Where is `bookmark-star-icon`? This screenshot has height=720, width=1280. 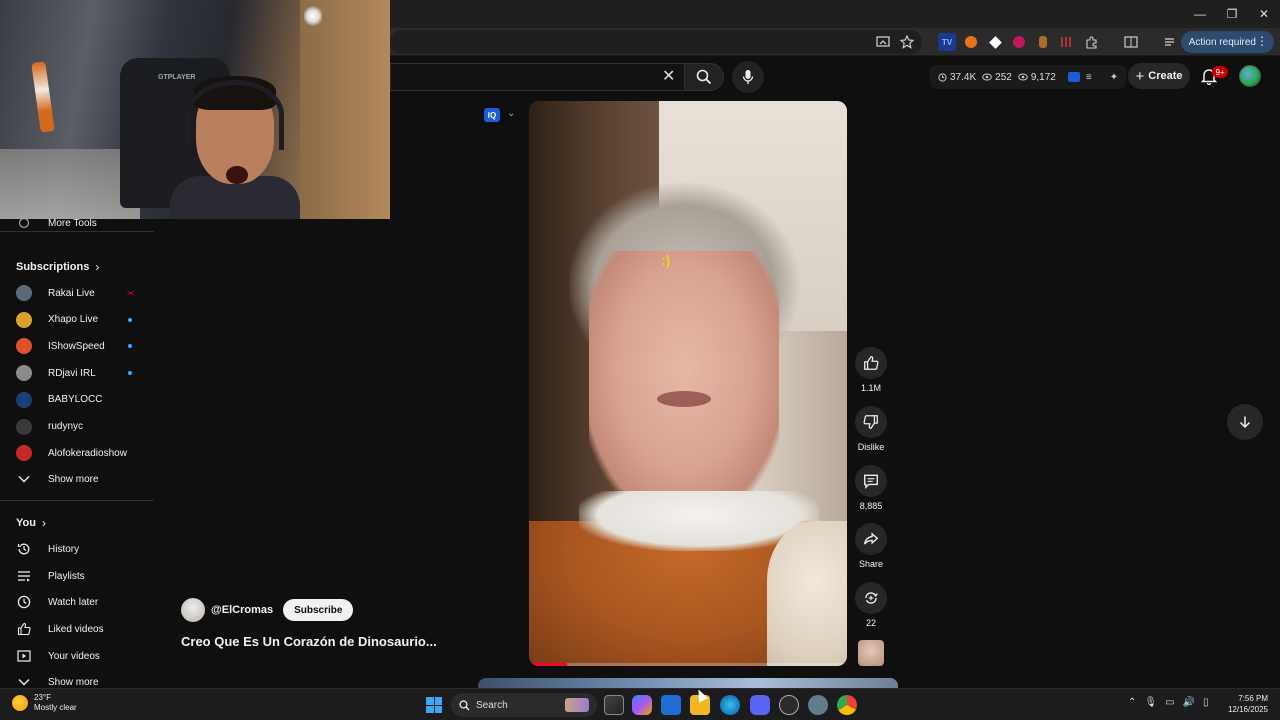 bookmark-star-icon is located at coordinates (907, 42).